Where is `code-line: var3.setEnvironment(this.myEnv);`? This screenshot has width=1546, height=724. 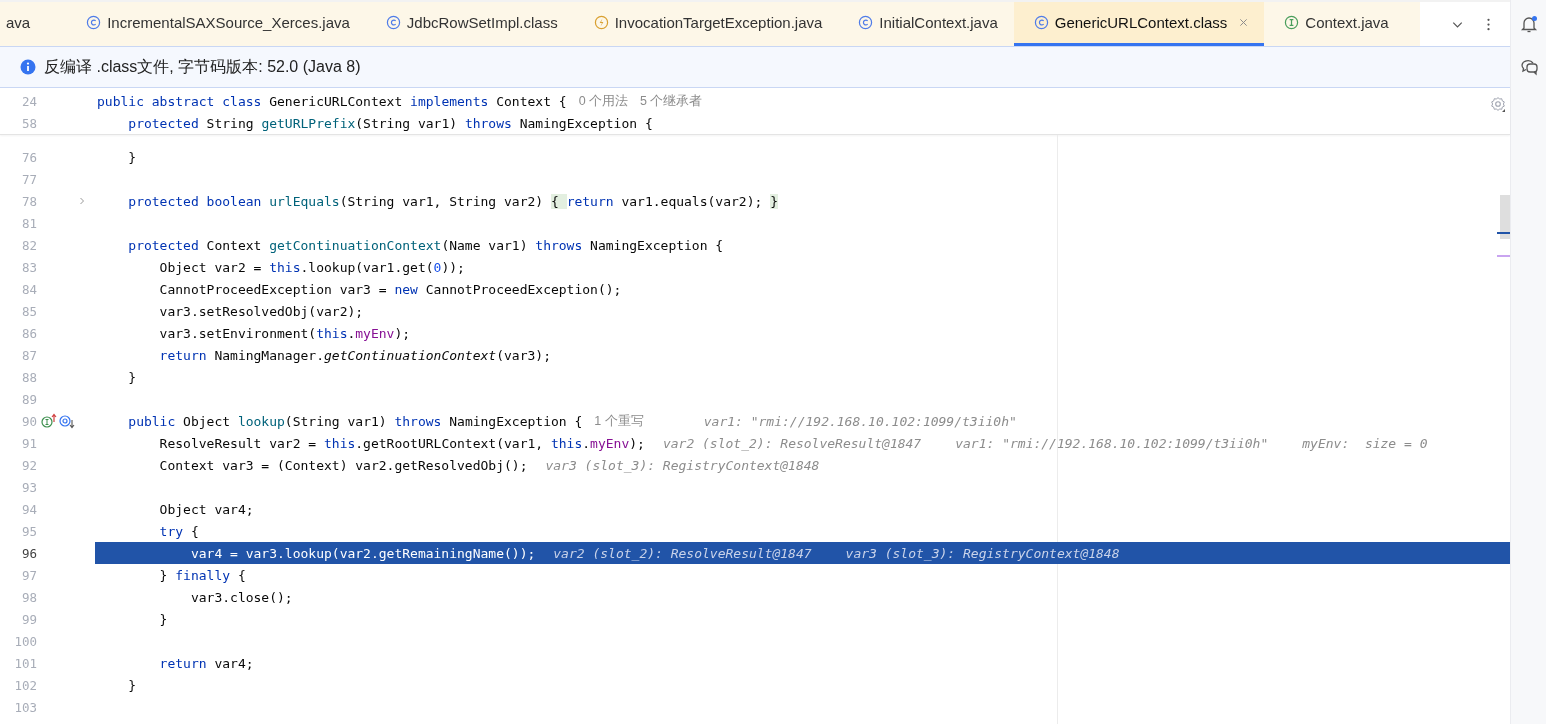 code-line: var3.setEnvironment(this.myEnv); is located at coordinates (284, 333).